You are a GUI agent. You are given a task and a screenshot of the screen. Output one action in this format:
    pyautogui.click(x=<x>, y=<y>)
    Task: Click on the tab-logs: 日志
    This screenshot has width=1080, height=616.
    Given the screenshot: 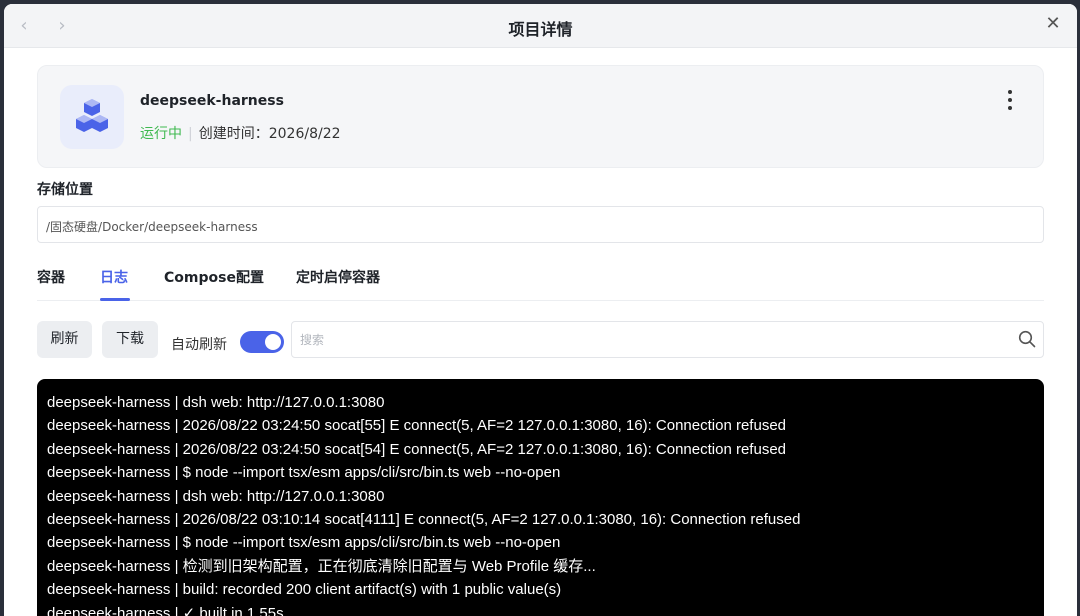 What is the action you would take?
    pyautogui.click(x=114, y=277)
    